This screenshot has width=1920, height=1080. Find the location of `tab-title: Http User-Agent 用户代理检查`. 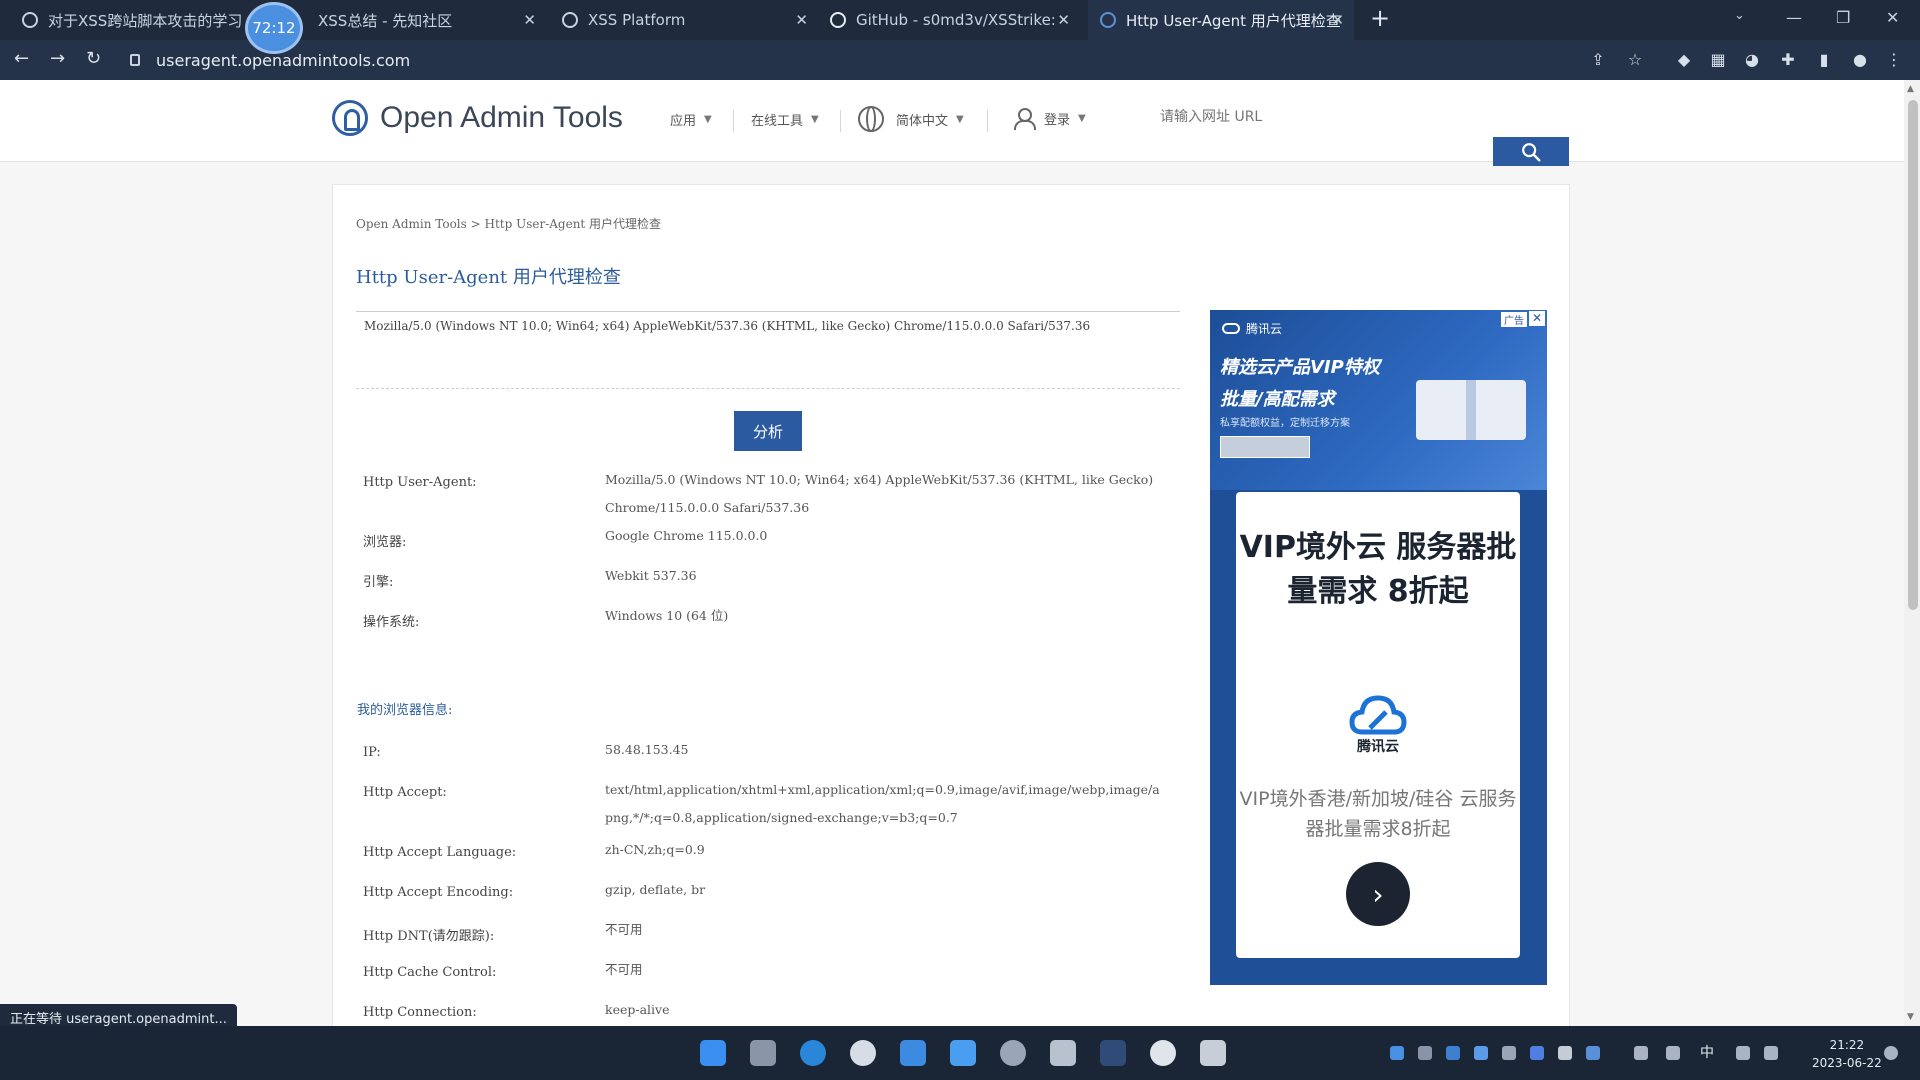

tab-title: Http User-Agent 用户代理检查 is located at coordinates (1233, 20).